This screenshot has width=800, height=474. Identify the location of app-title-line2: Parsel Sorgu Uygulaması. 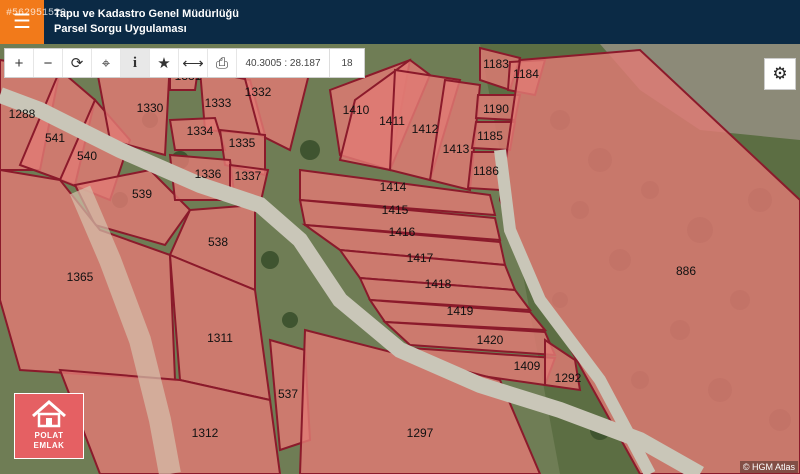
(120, 29).